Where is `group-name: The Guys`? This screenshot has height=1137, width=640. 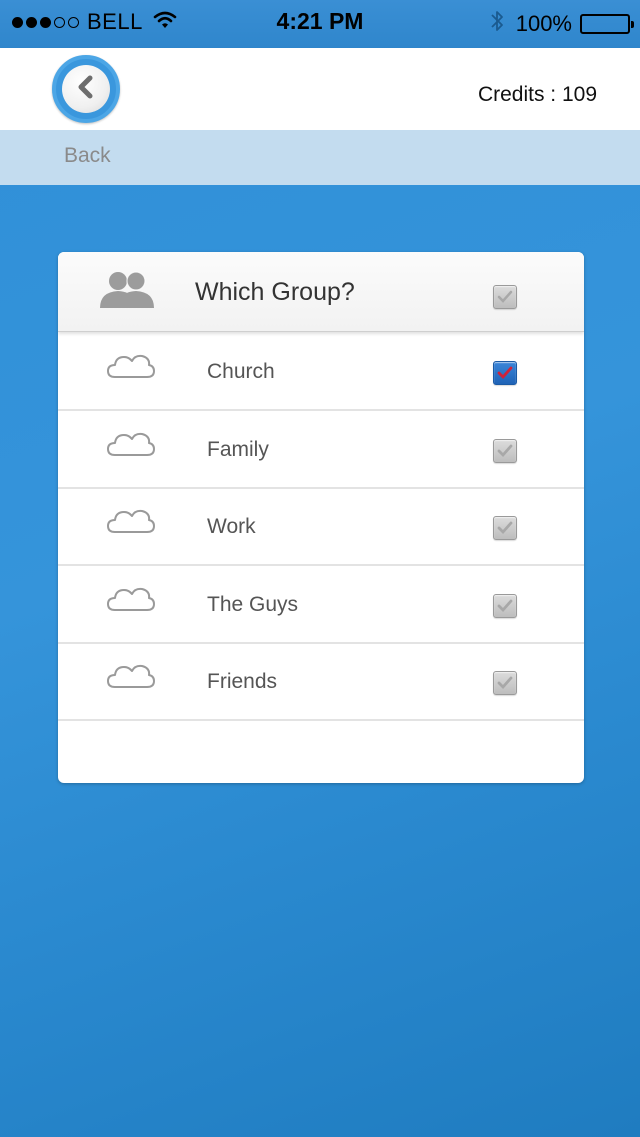
group-name: The Guys is located at coordinates (253, 604).